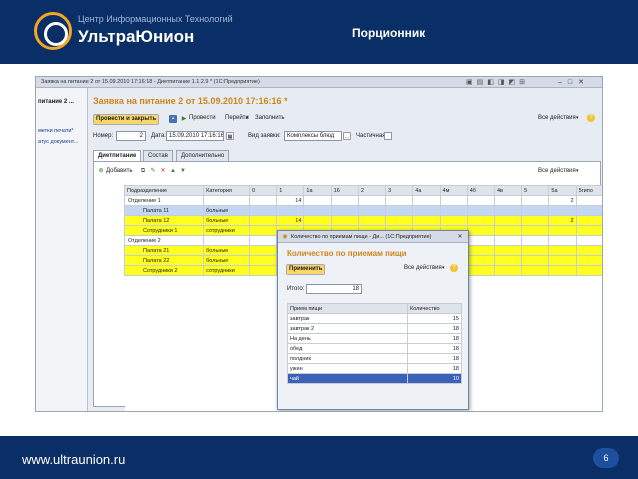 The image size is (638, 479). I want to click on number-field: 2, so click(131, 136).